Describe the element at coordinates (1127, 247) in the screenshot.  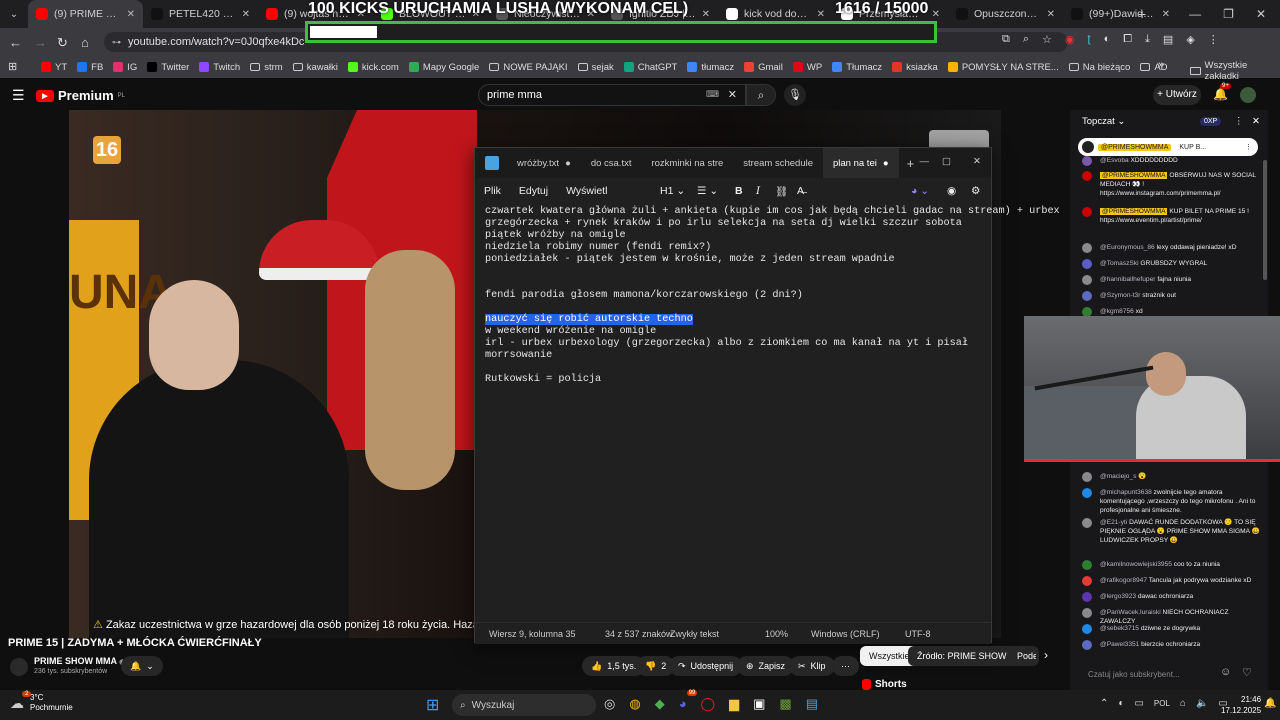
I see `chat-username: @Euronymous_86` at that location.